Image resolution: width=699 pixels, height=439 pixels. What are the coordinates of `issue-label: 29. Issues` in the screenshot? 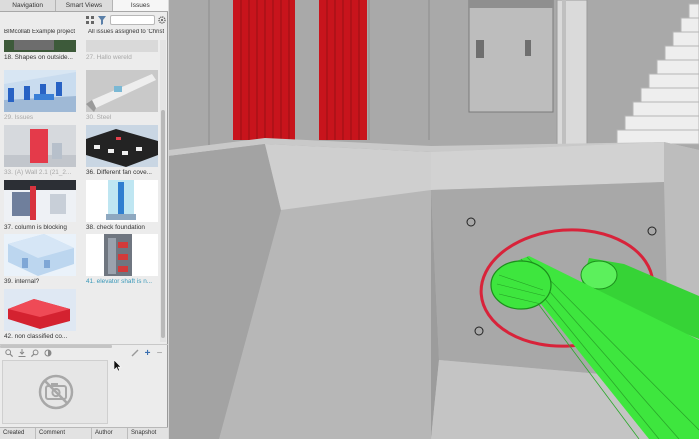 It's located at (19, 117).